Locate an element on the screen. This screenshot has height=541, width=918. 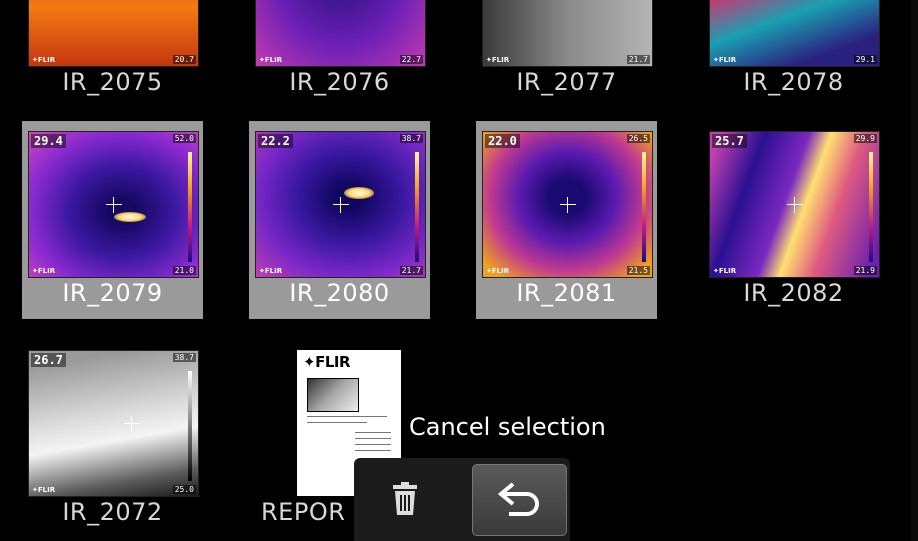
scale-low: 21.0 is located at coordinates (184, 270).